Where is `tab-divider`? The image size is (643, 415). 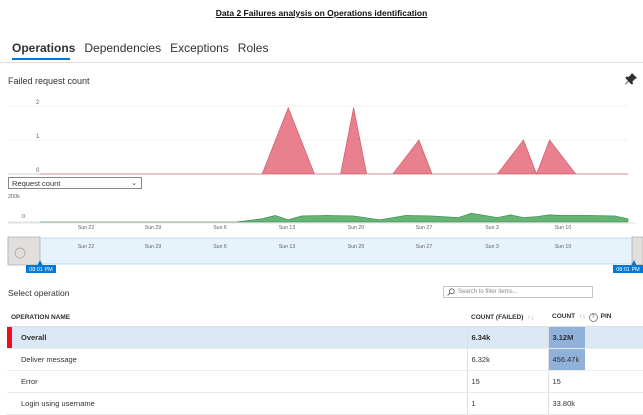
tab-divider is located at coordinates (321, 62).